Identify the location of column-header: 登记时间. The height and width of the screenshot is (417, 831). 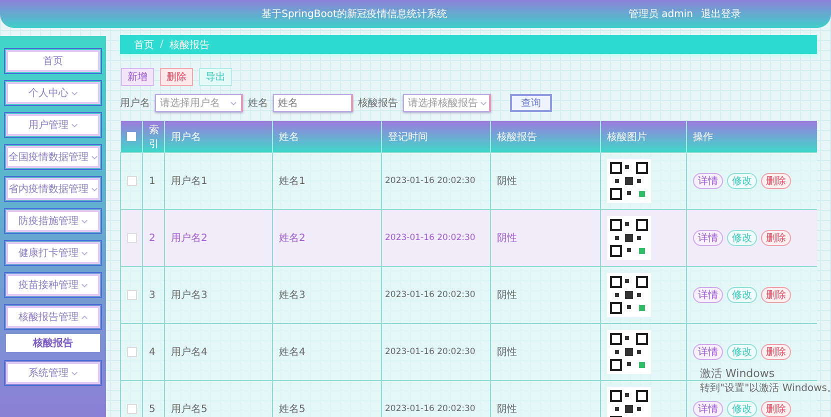
(436, 136).